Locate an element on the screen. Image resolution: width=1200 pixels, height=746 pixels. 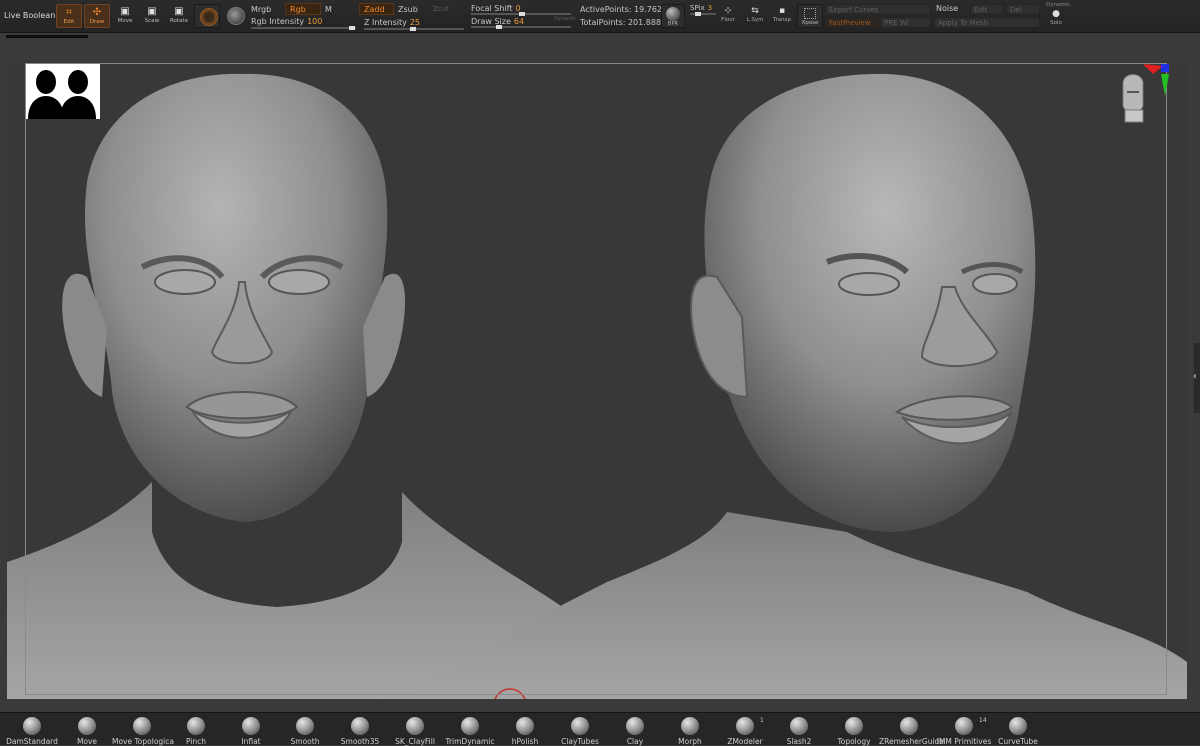
scale-button: ▣ Scale is located at coordinates (152, 16).